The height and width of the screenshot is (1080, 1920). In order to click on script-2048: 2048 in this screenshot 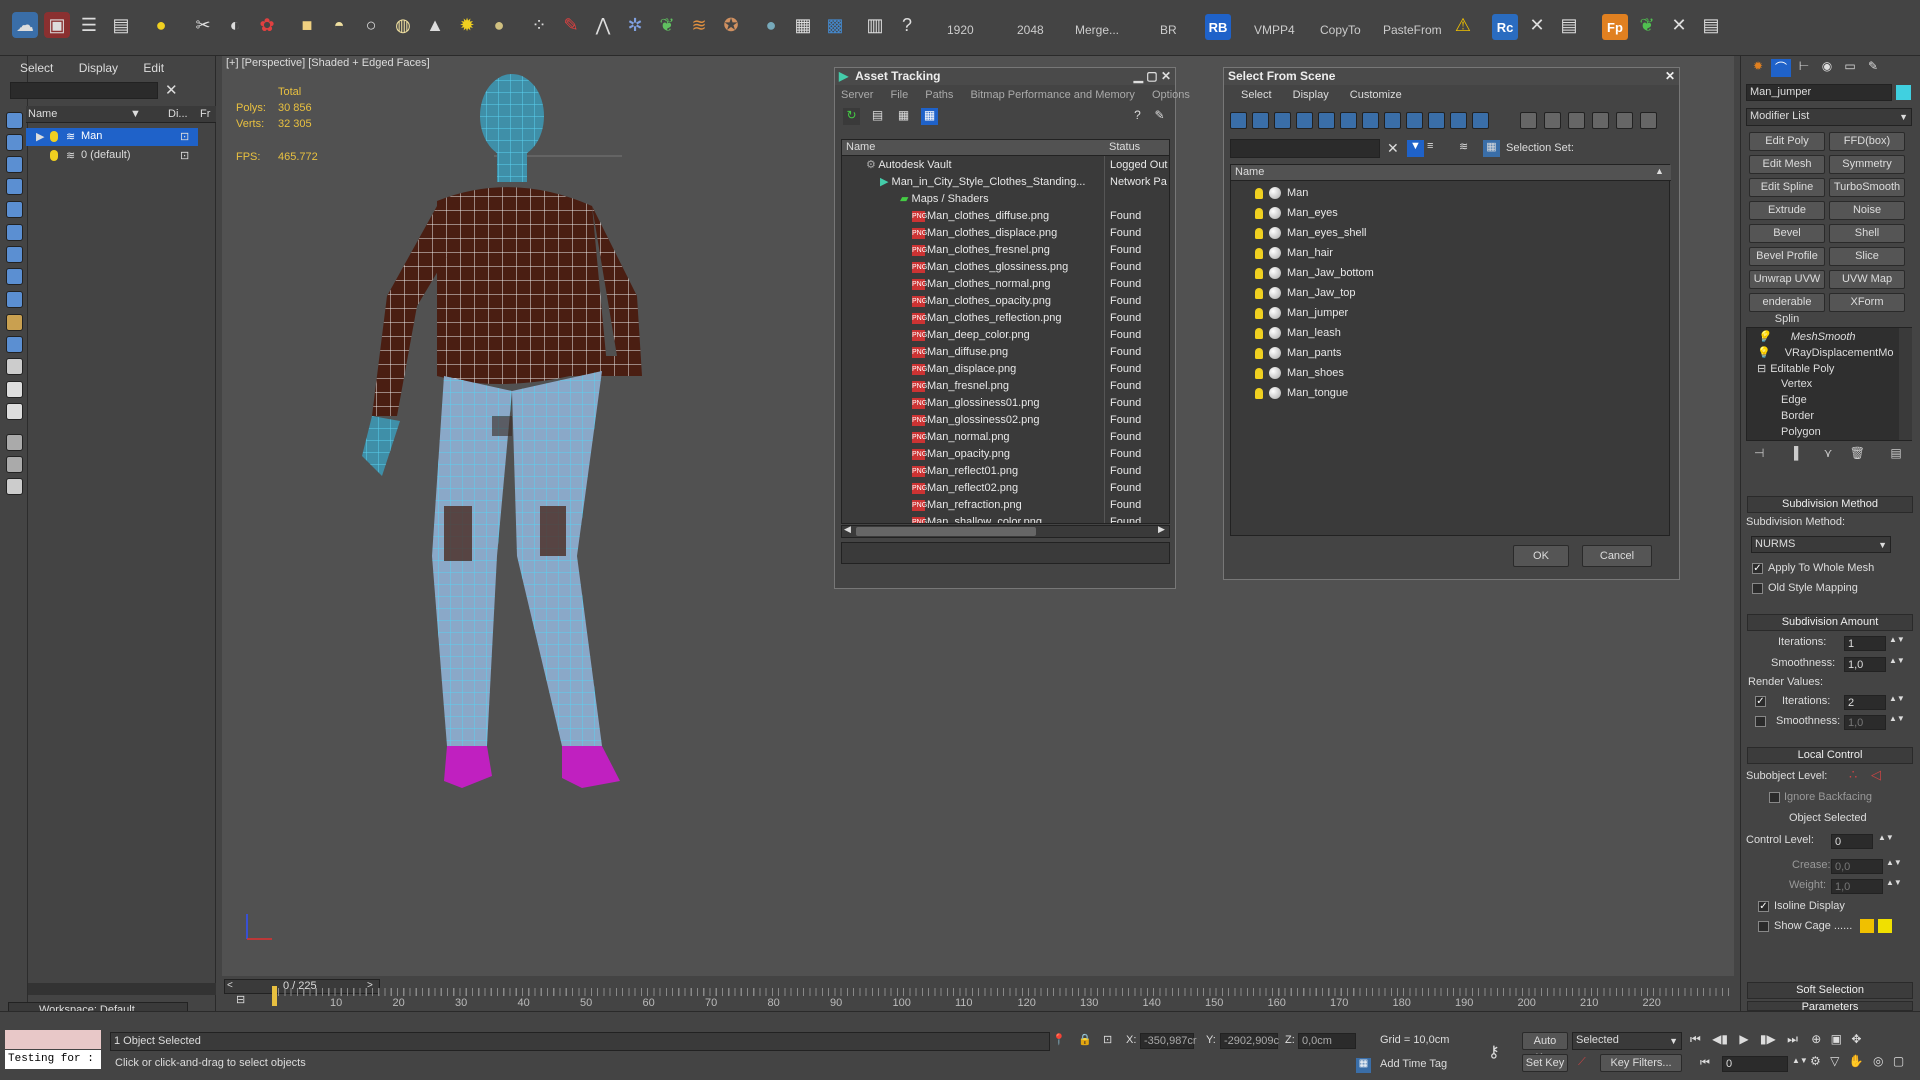, I will do `click(1030, 30)`.